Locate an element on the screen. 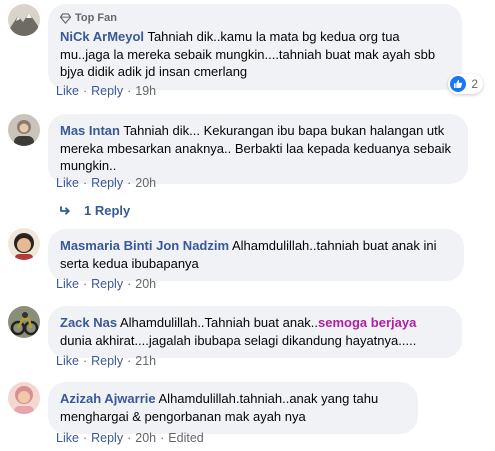  comment-author: Azizah Ajwarrie is located at coordinates (108, 398).